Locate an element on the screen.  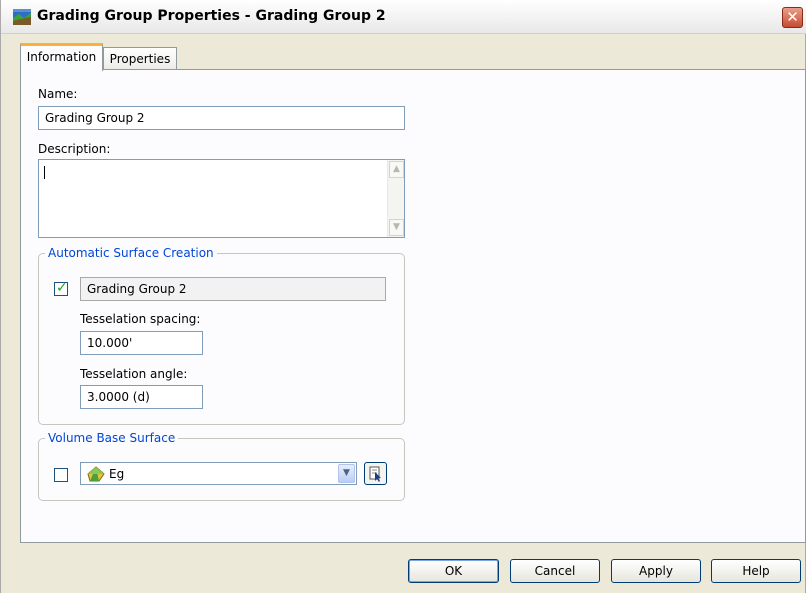
name-field: Grading Group 2 is located at coordinates (221, 118).